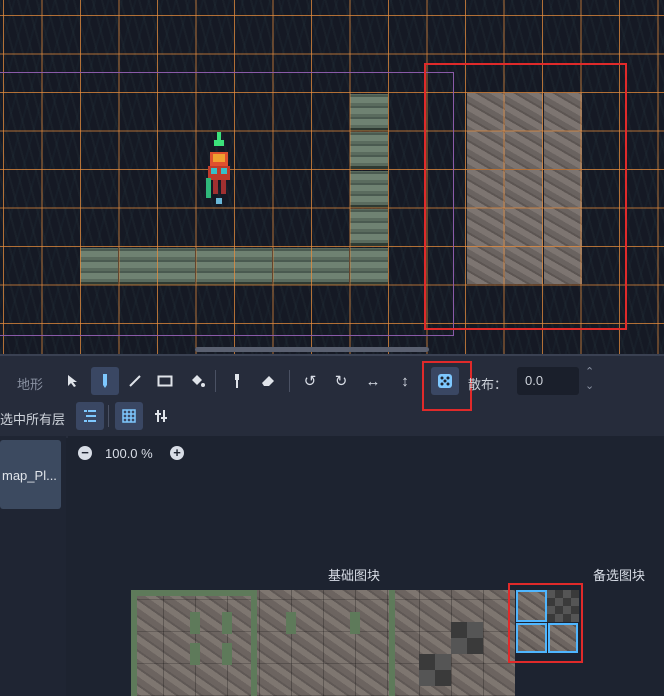  What do you see at coordinates (354, 575) in the screenshot?
I see `base-tiles-label: 基础图块` at bounding box center [354, 575].